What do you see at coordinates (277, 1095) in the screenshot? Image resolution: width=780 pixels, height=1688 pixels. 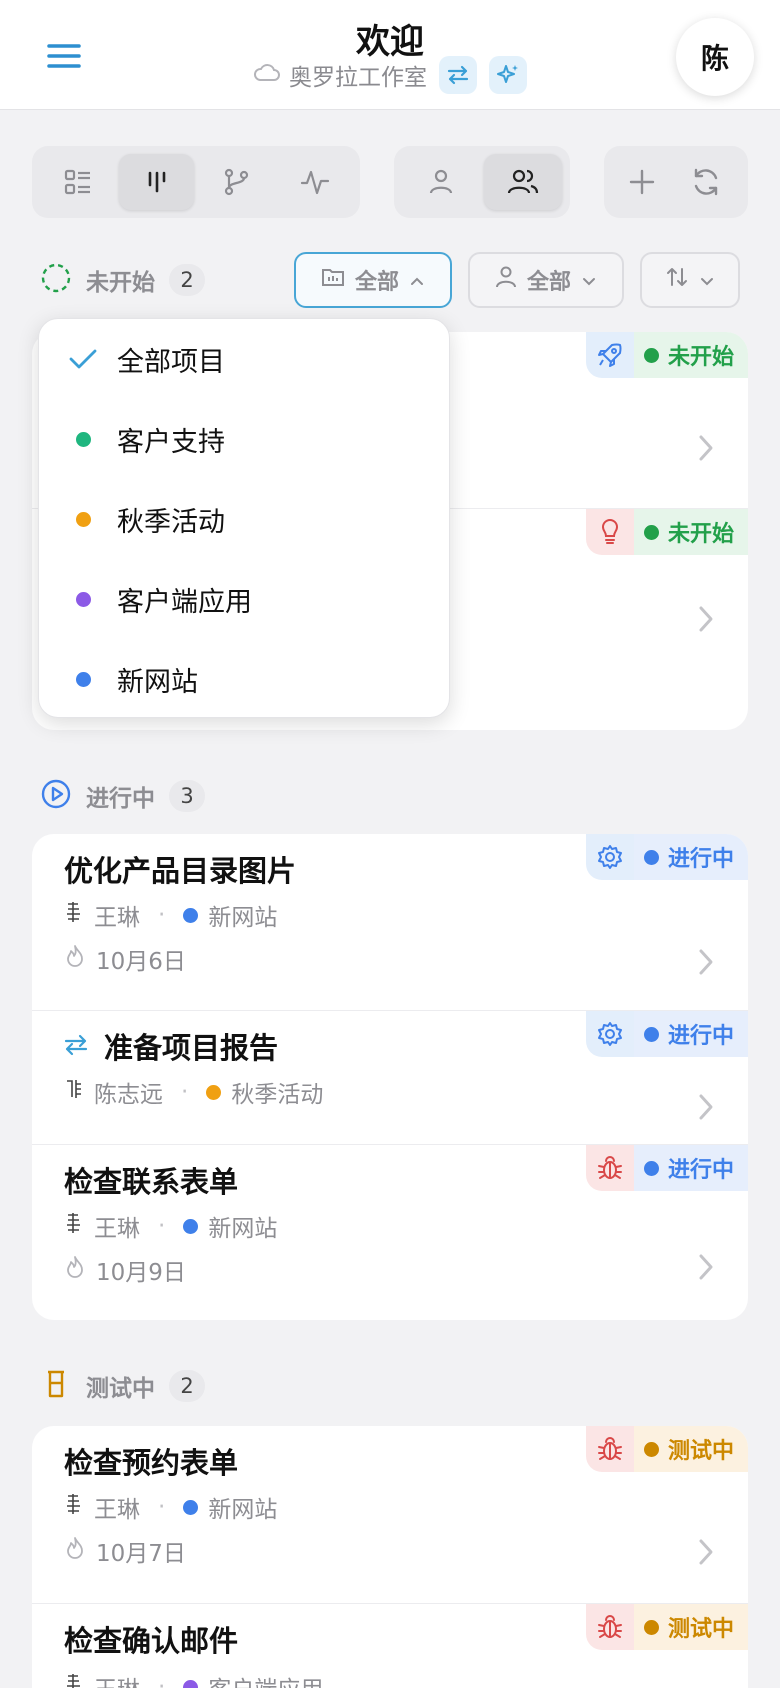 I see `project-name: 秋季活动` at bounding box center [277, 1095].